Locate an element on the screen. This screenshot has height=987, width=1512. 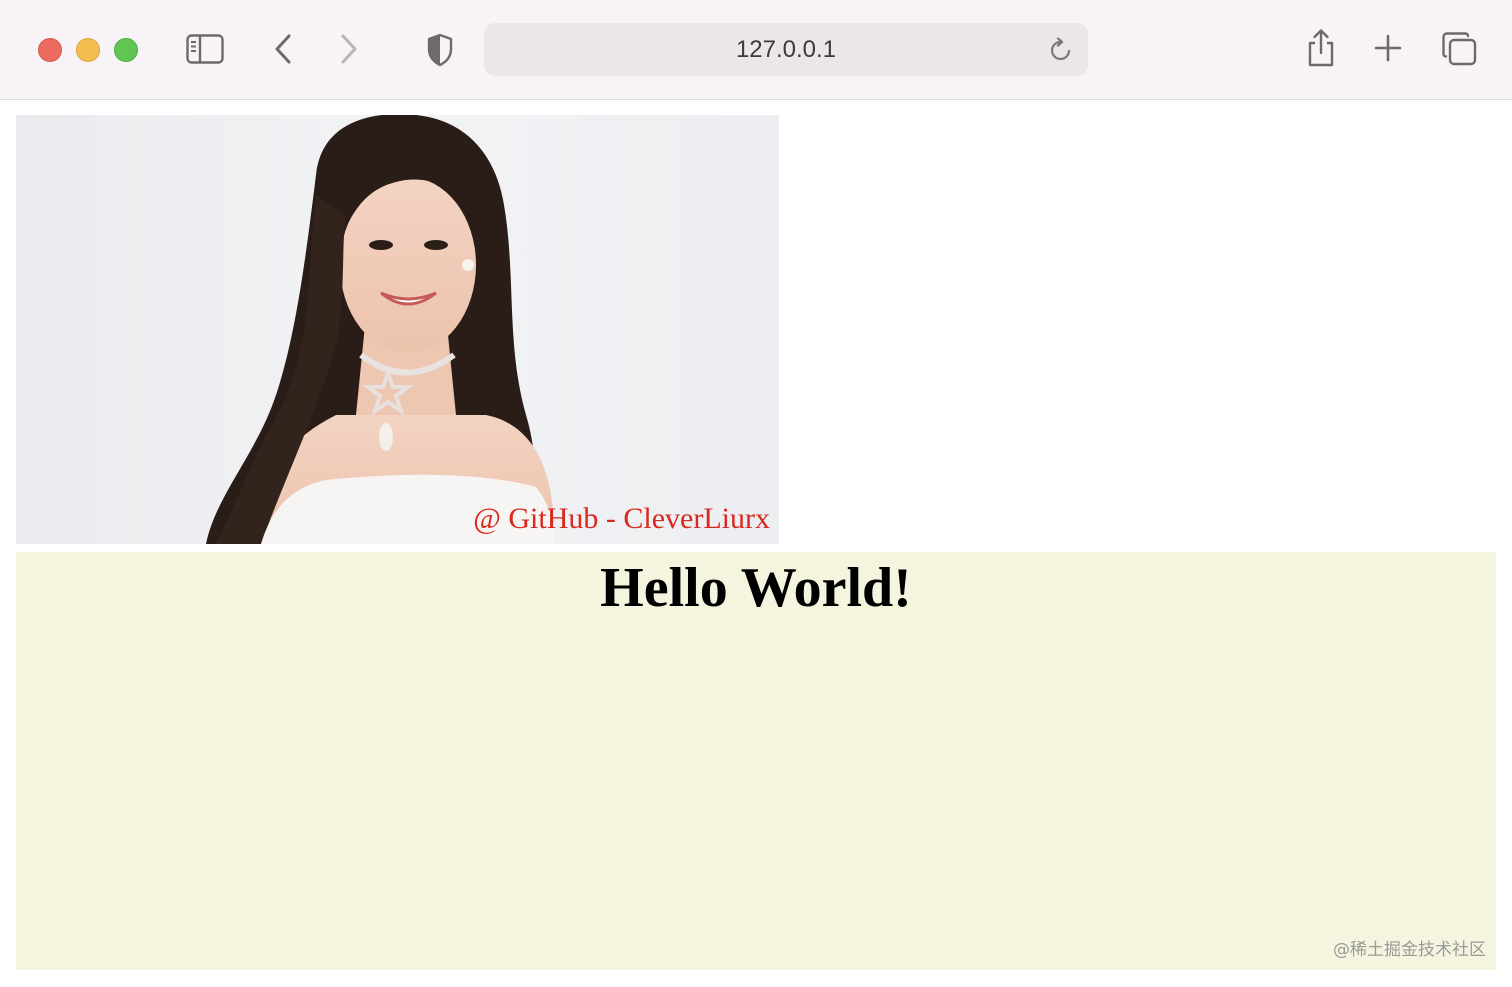
site-watermark: @稀土掘金技术社区 is located at coordinates (1409, 950).